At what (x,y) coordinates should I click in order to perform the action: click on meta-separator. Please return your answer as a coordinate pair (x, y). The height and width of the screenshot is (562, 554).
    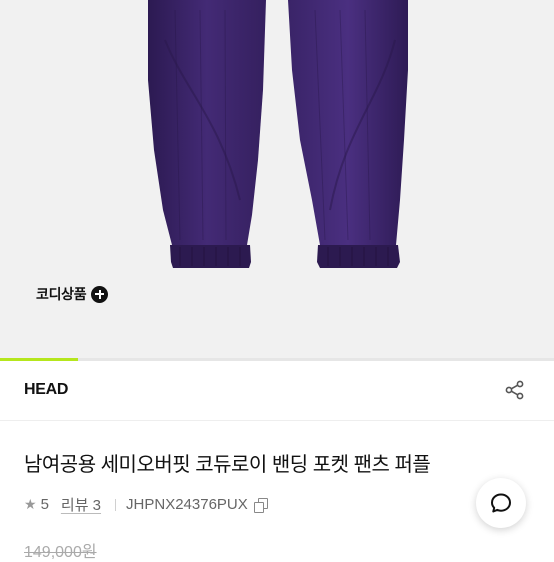
    Looking at the image, I should click on (116, 504).